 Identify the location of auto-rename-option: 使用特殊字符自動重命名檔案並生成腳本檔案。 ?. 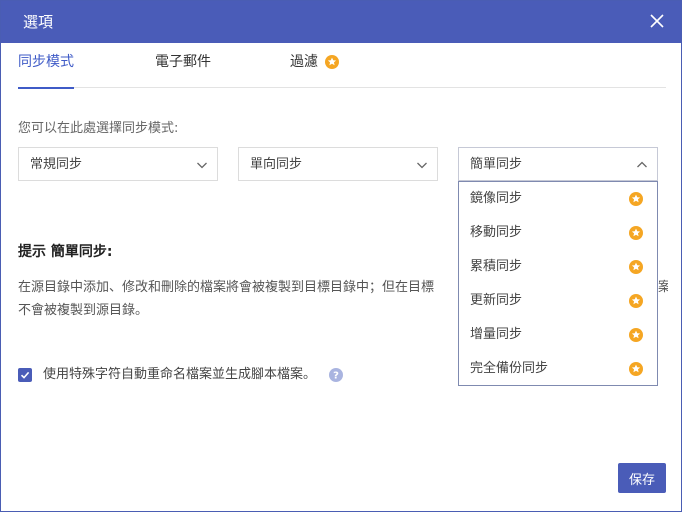
(181, 375).